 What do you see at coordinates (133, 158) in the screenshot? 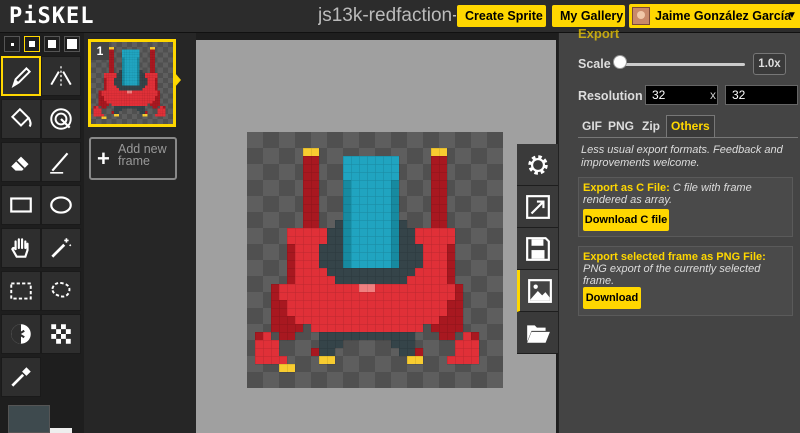
I see `add-frame-button: + Add new frame` at bounding box center [133, 158].